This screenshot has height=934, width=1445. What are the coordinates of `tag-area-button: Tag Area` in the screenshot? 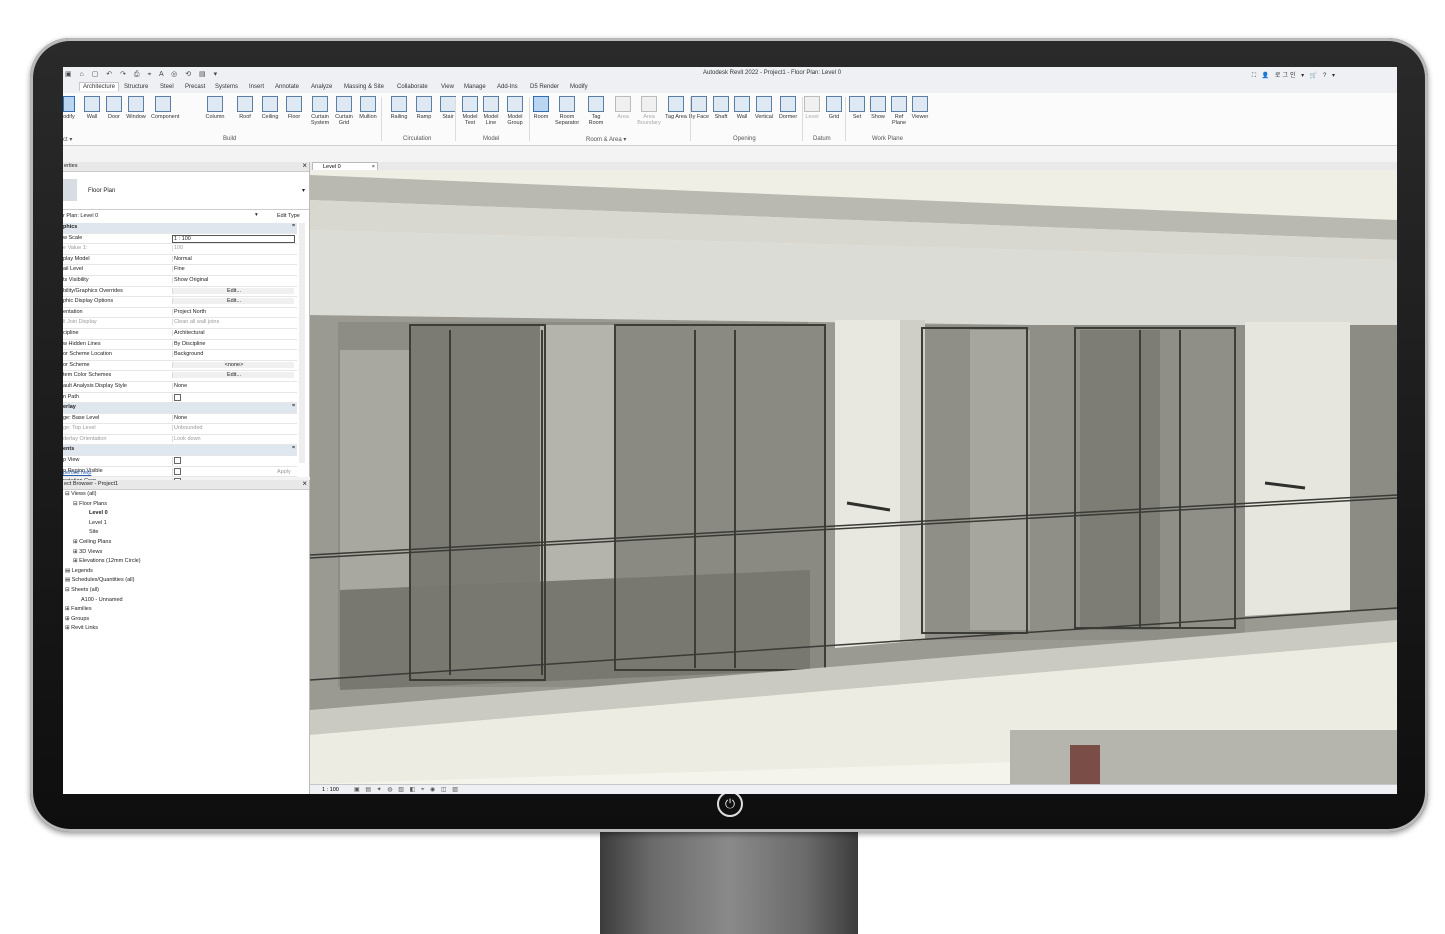 It's located at (676, 108).